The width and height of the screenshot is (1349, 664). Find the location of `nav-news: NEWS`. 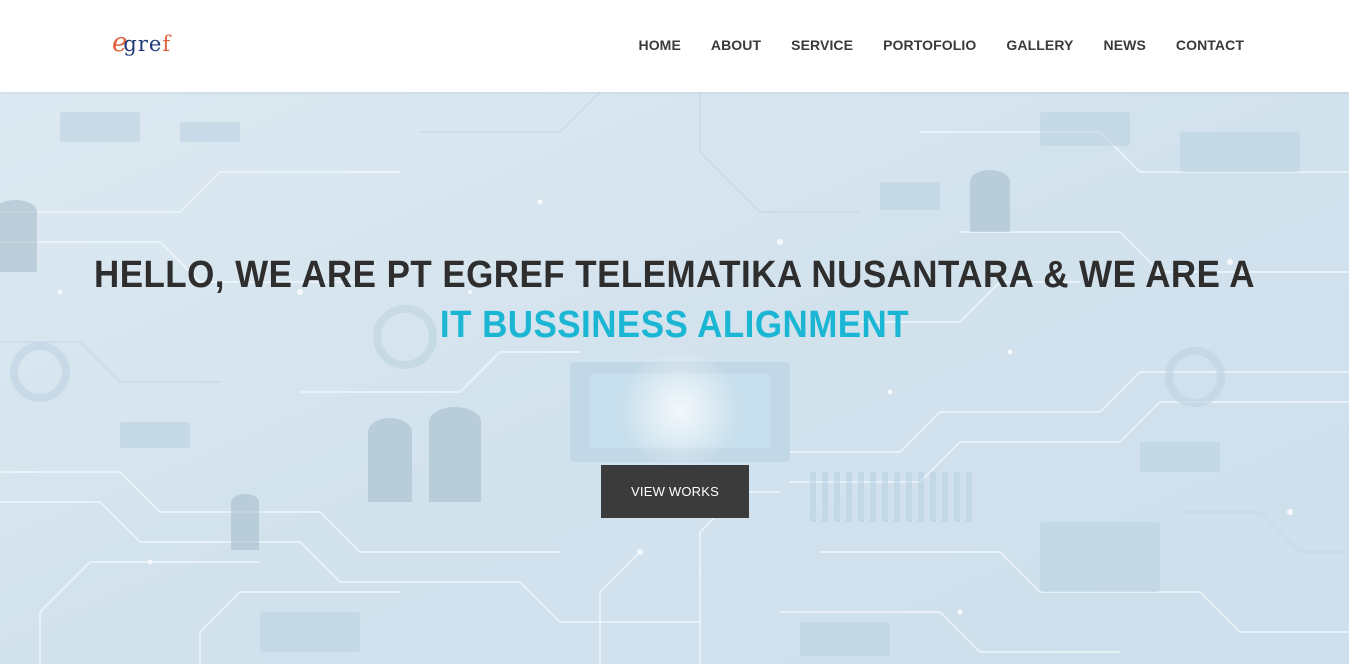

nav-news: NEWS is located at coordinates (1124, 45).